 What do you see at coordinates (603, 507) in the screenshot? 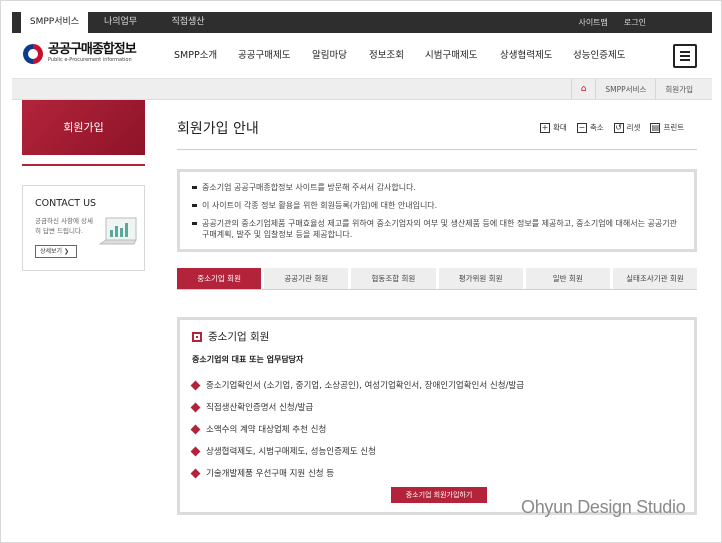
I see `watermark: Ohyun Design Studio` at bounding box center [603, 507].